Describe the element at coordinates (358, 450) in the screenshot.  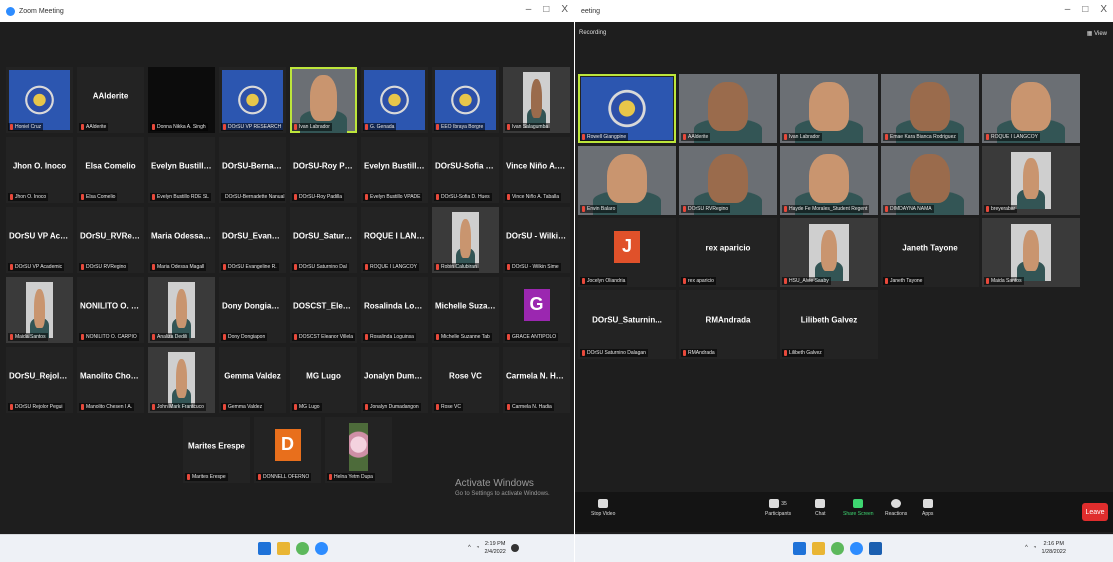
I see `participant-tile: Helna Yetm Dupa` at that location.